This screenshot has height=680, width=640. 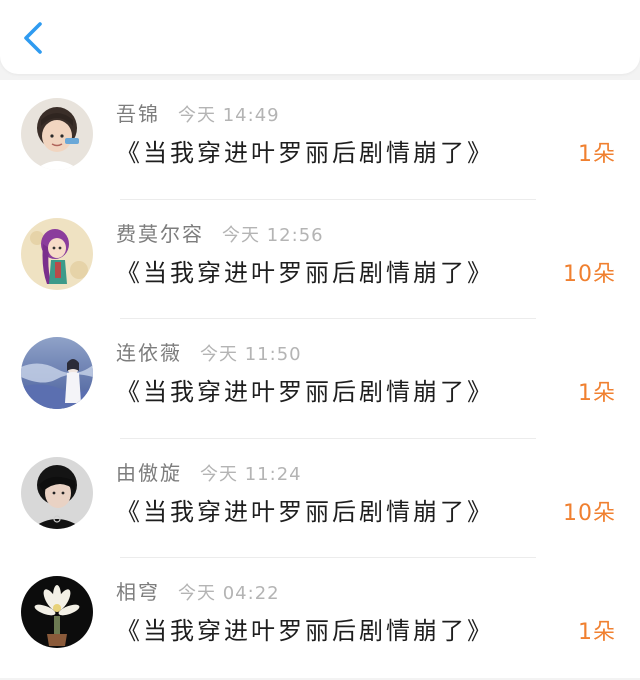 I want to click on row-meta: 吾锦 今天 14:49, so click(x=198, y=114).